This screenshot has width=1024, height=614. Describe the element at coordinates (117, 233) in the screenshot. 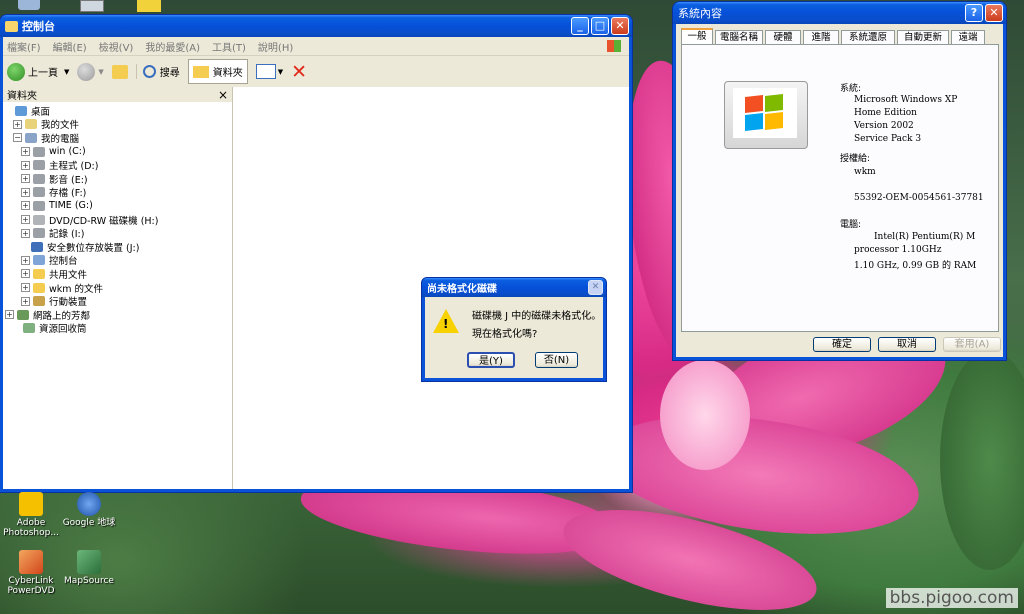

I see `tree-item: + 記錄 (I:)` at that location.